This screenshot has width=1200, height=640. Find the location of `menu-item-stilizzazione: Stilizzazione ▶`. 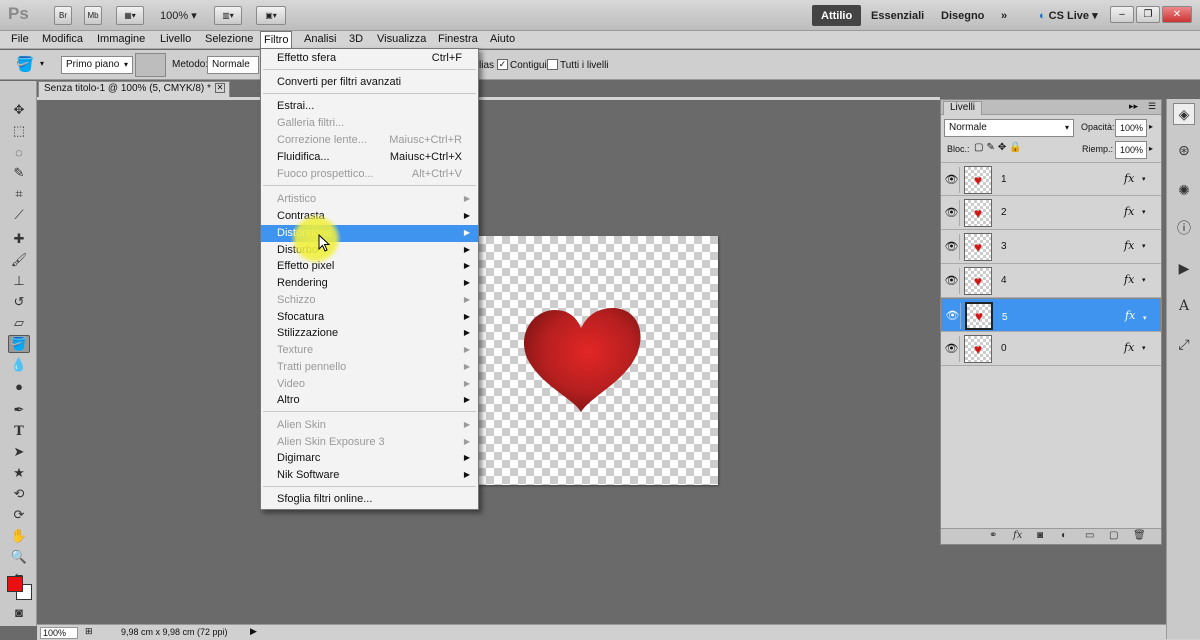

menu-item-stilizzazione: Stilizzazione ▶ is located at coordinates (369, 333).